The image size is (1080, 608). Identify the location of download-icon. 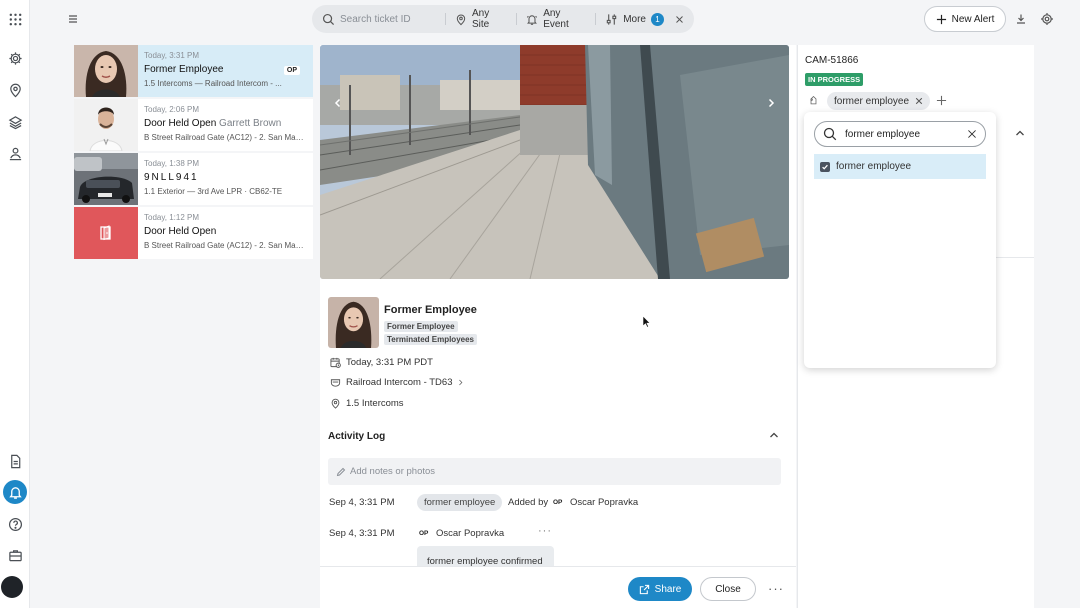
(1021, 19).